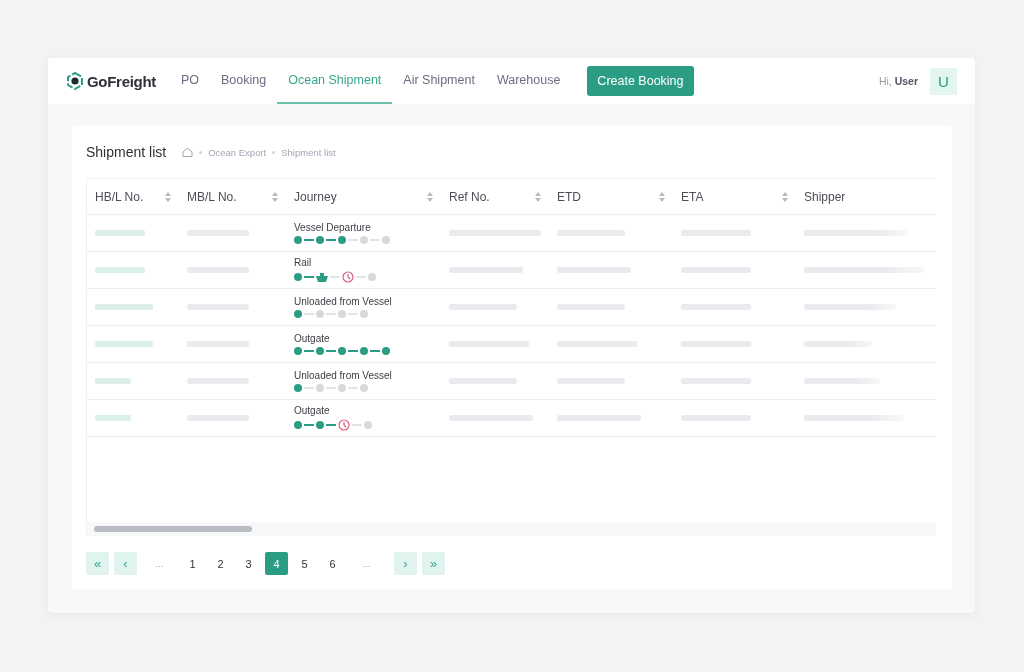  I want to click on page-button: 1, so click(192, 563).